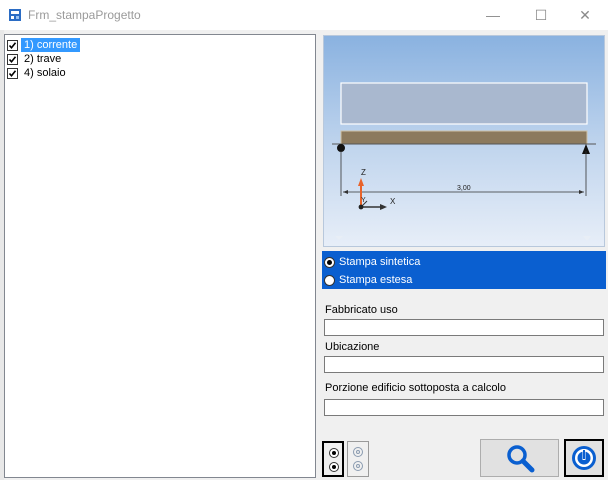  Describe the element at coordinates (393, 201) in the screenshot. I see `x-axis-label: X` at that location.